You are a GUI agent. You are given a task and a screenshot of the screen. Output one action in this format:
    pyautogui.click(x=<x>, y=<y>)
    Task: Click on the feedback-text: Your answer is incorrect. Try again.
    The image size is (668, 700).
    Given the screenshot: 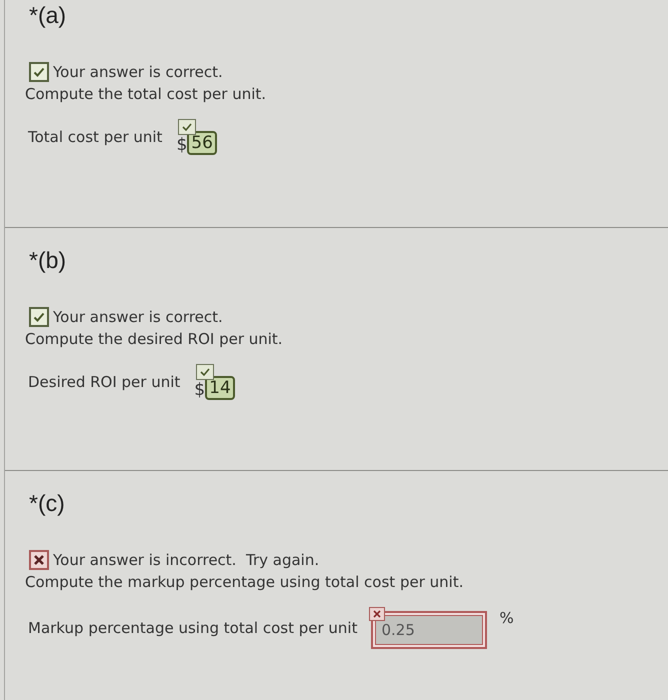 What is the action you would take?
    pyautogui.click(x=186, y=560)
    